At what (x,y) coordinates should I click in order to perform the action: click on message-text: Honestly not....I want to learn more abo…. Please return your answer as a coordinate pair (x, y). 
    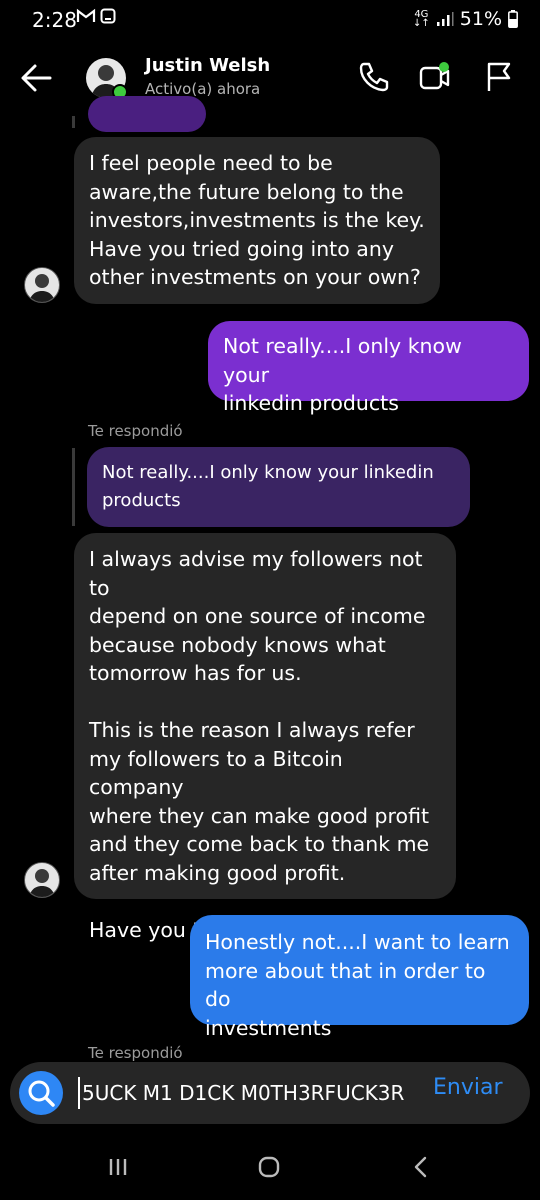
    Looking at the image, I should click on (357, 985).